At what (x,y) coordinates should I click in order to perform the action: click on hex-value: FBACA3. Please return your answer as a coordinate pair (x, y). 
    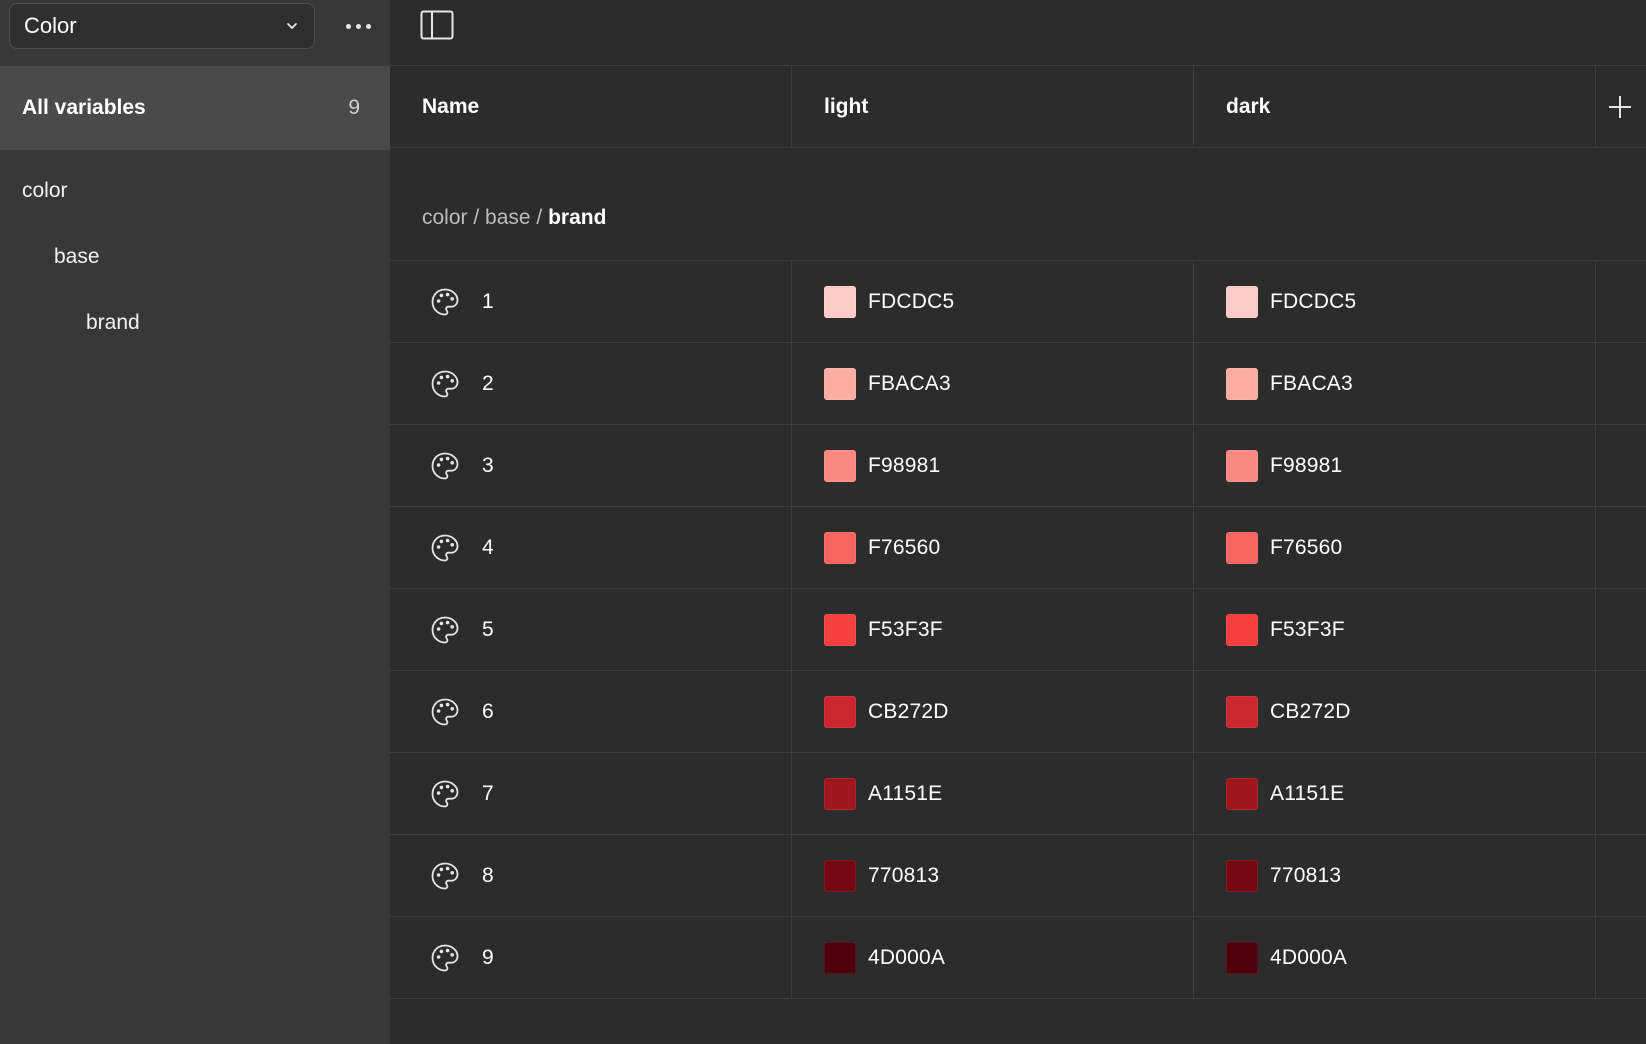
    Looking at the image, I should click on (1311, 383).